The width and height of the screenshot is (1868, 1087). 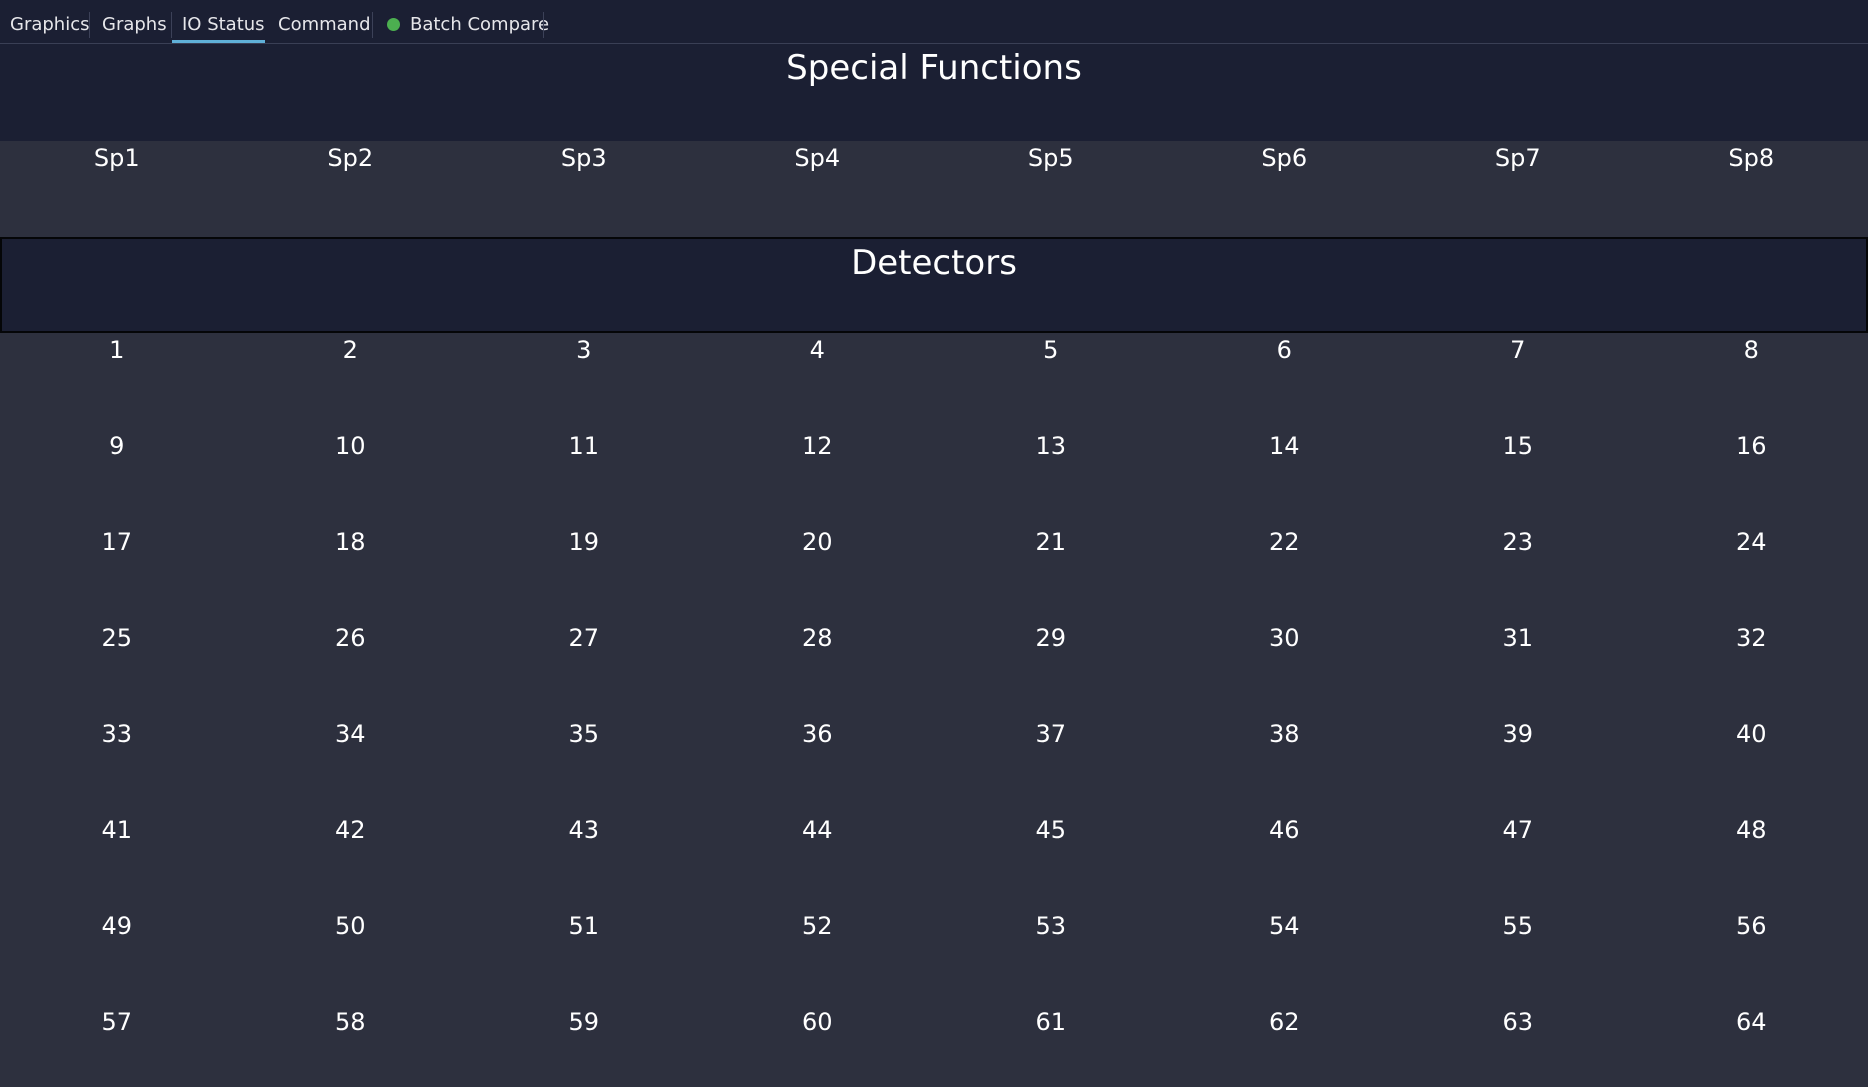 I want to click on detector-cell: 38, so click(x=1285, y=734).